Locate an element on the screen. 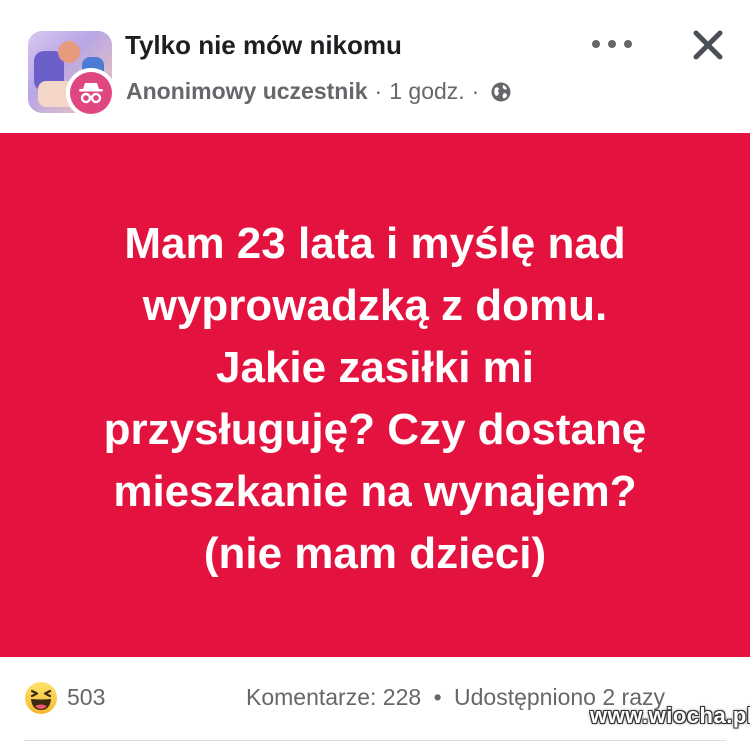 The height and width of the screenshot is (748, 750). anonymous-incognito-icon is located at coordinates (91, 93).